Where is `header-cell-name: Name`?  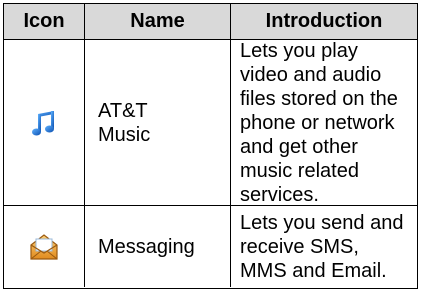
header-cell-name: Name is located at coordinates (158, 21).